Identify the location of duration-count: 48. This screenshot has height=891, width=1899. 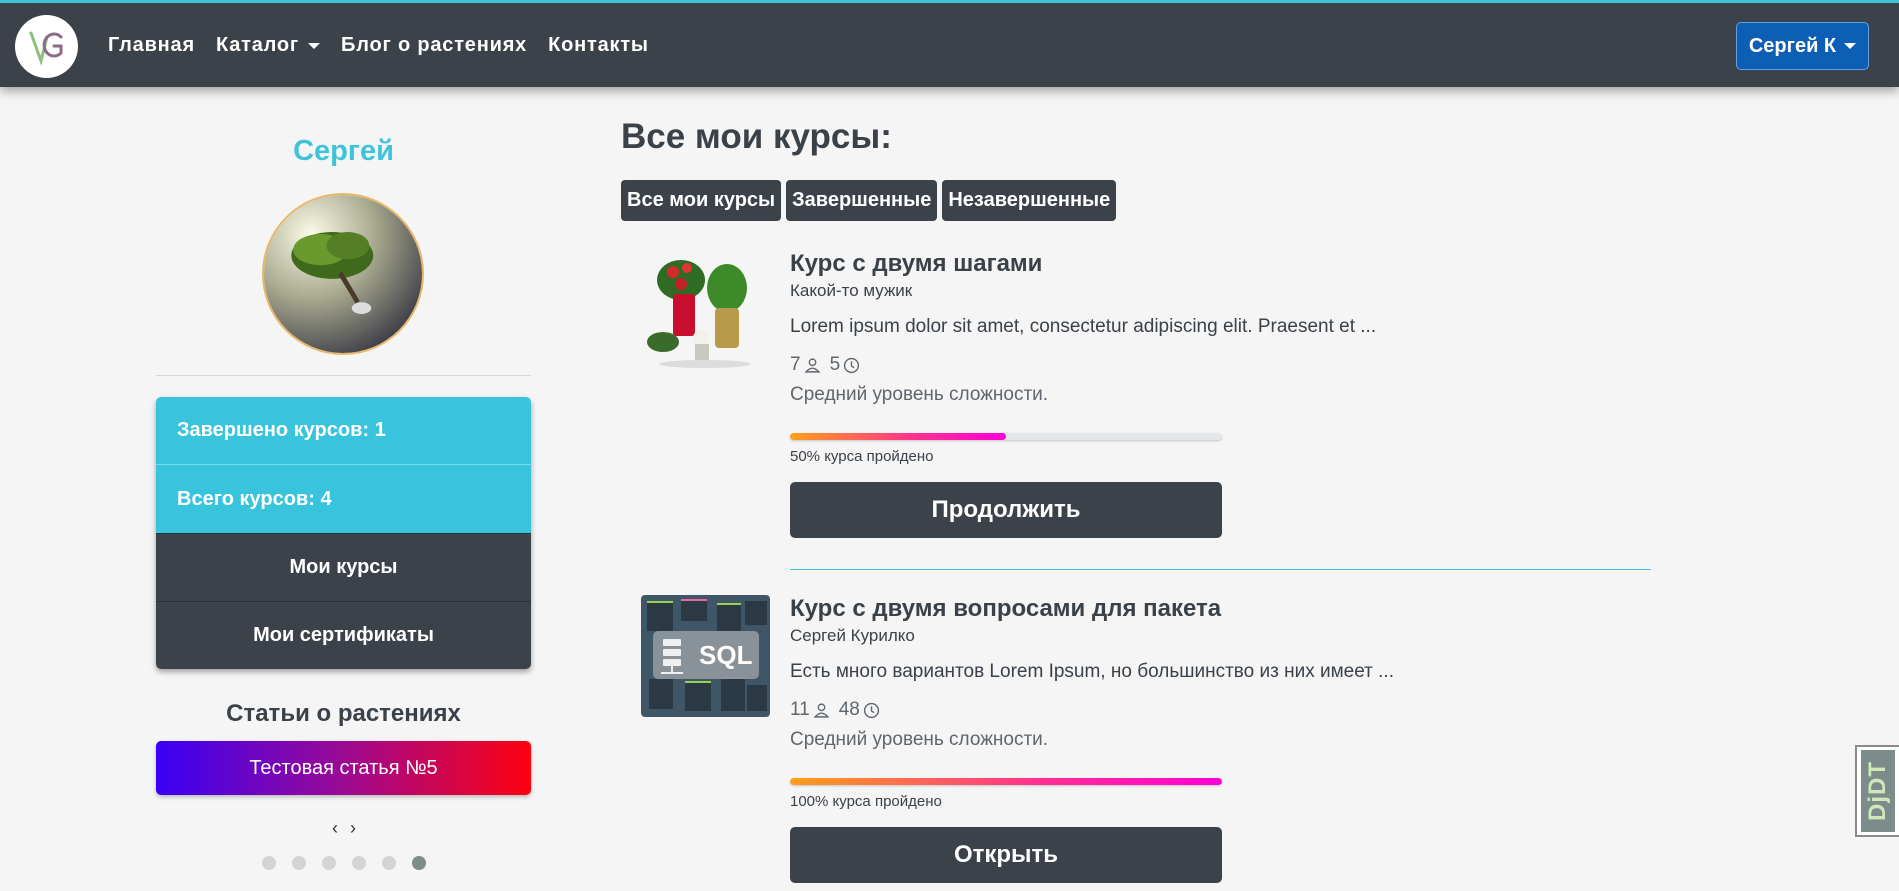
(849, 709).